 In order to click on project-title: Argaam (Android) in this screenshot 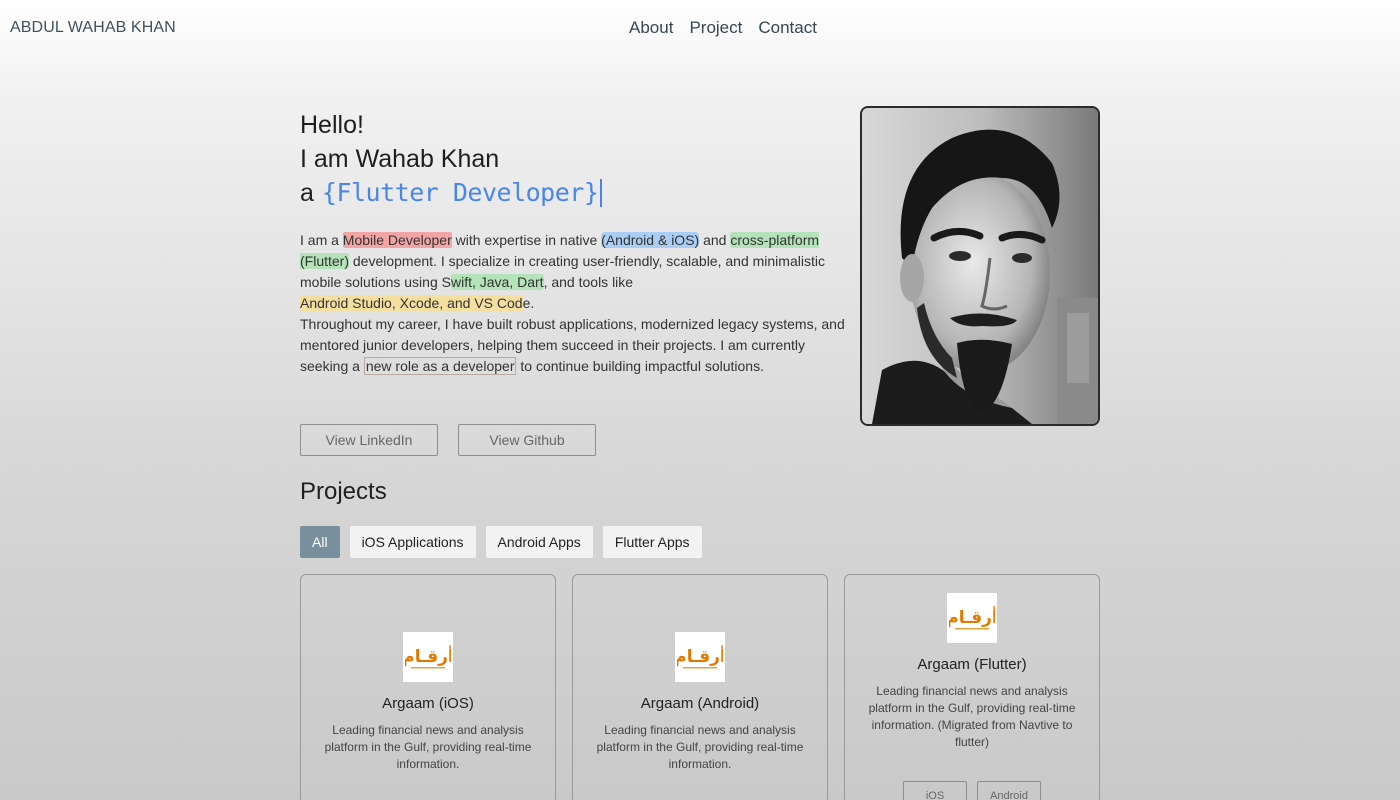, I will do `click(700, 703)`.